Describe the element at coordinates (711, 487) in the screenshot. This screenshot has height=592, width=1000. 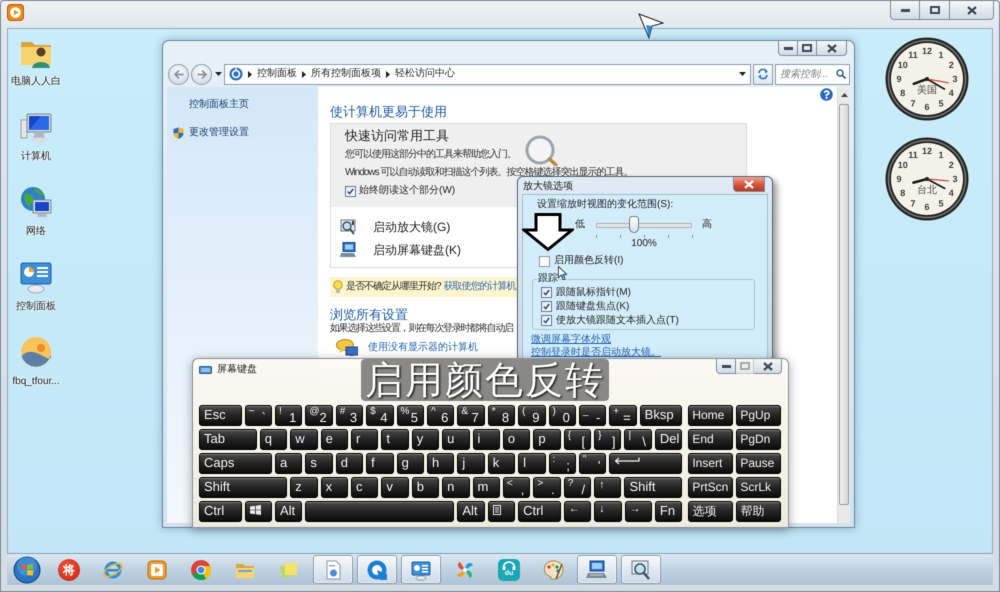
I see `keyboard-key: PrtScn` at that location.